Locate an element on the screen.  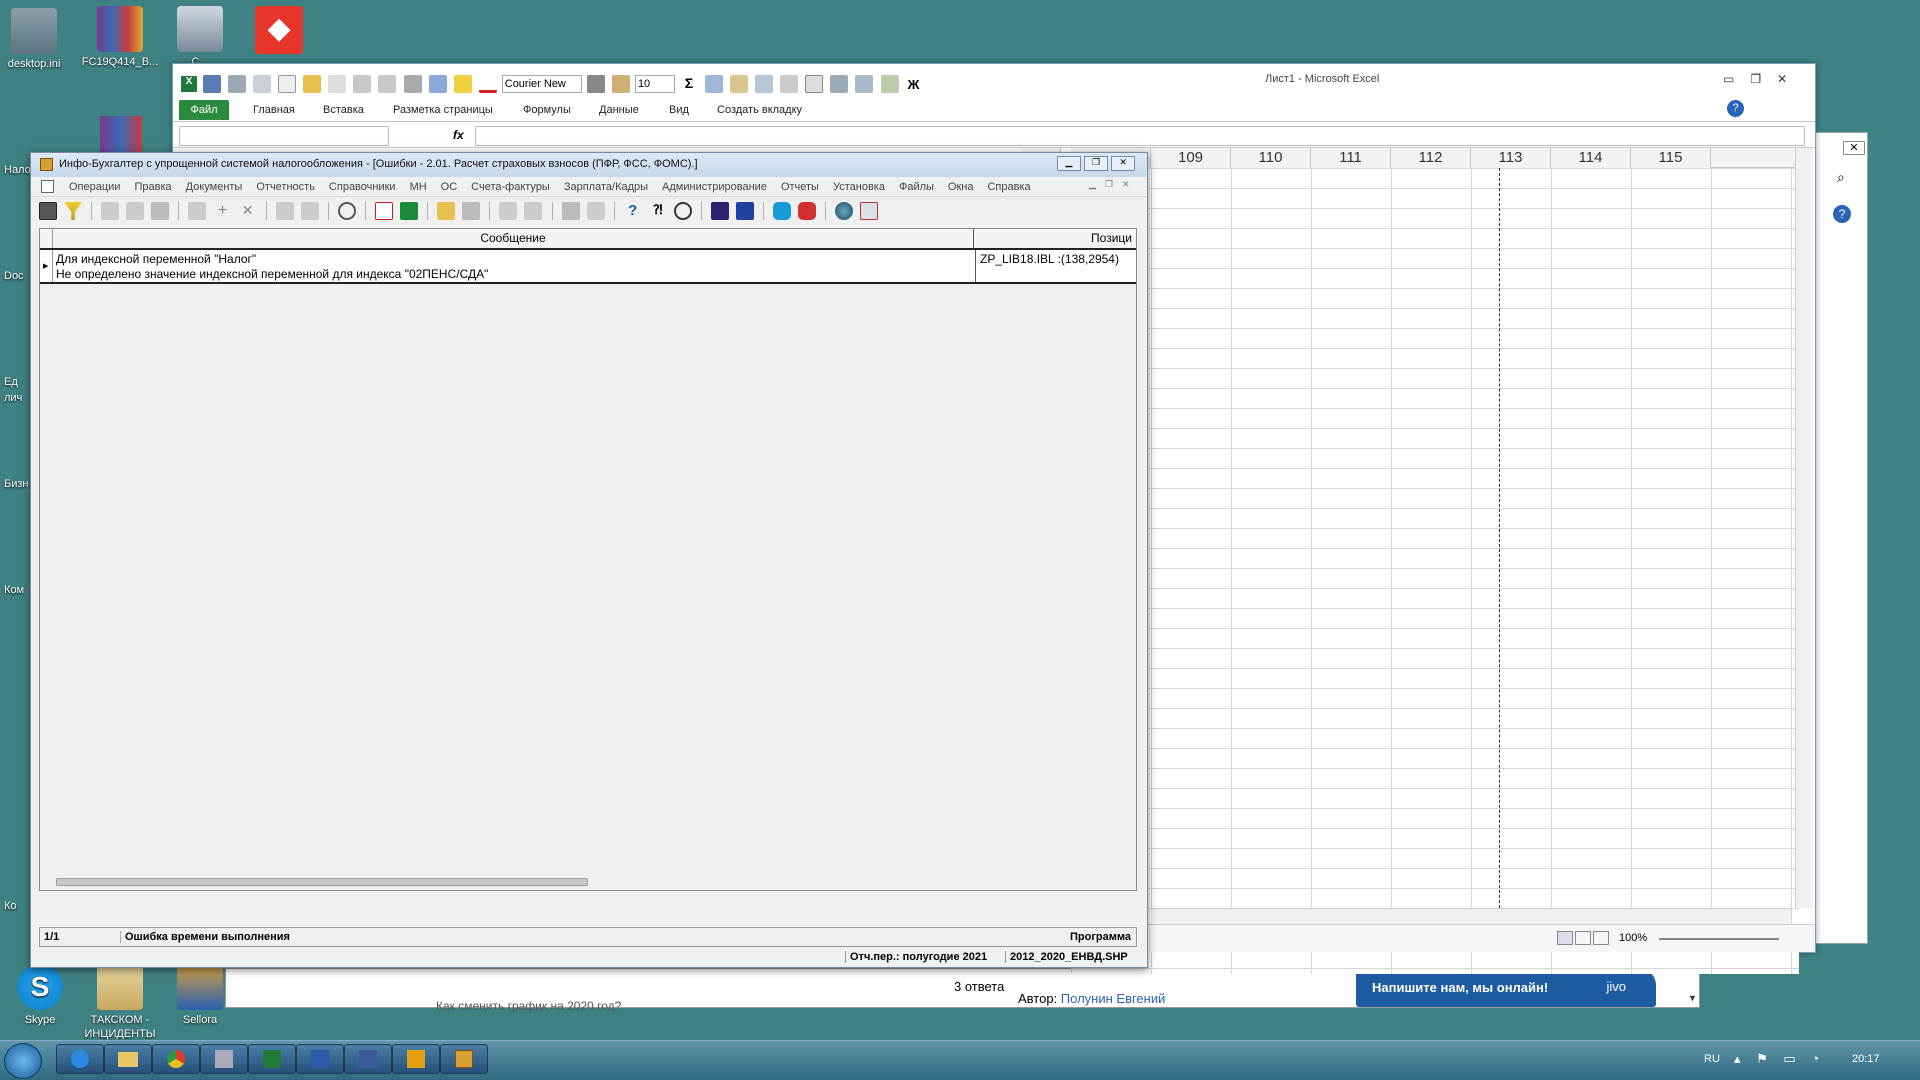
filter-icon is located at coordinates (73, 211).